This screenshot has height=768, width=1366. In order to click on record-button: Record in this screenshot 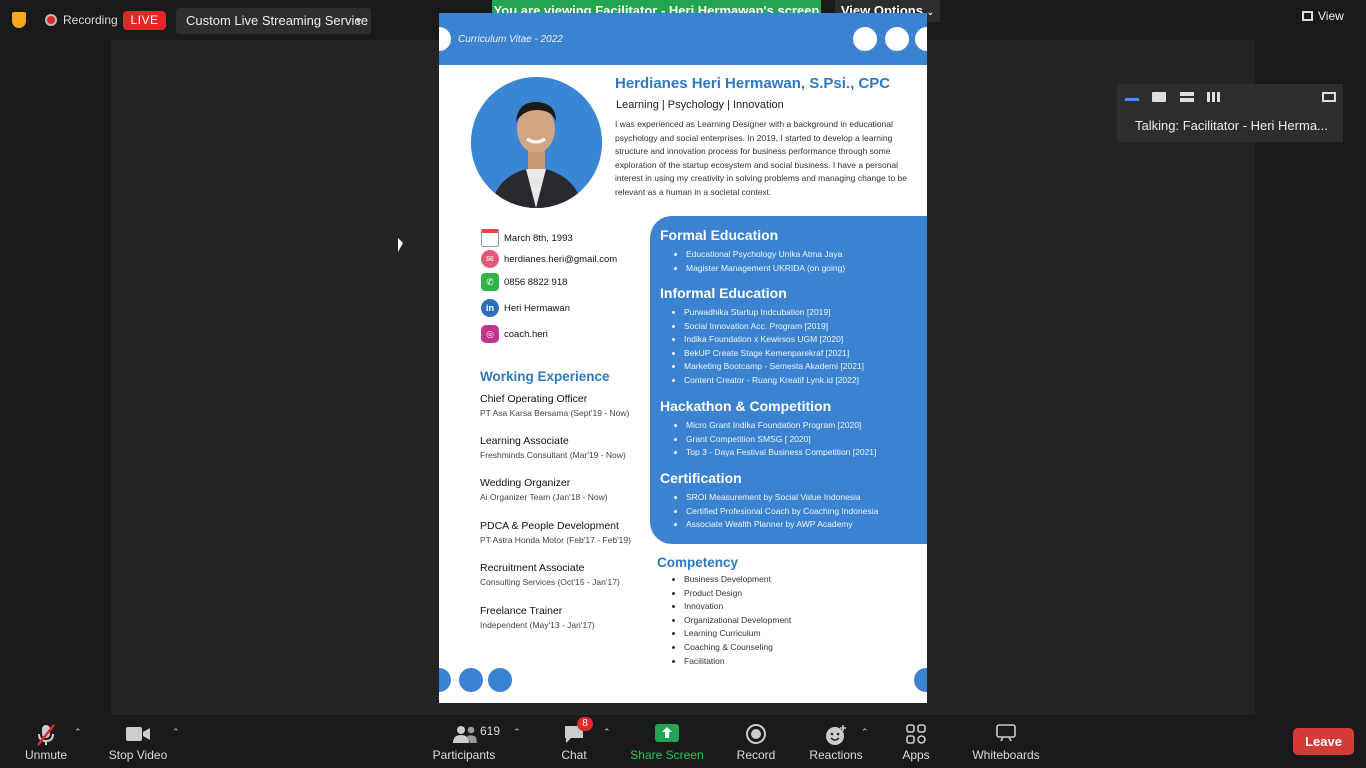, I will do `click(756, 741)`.